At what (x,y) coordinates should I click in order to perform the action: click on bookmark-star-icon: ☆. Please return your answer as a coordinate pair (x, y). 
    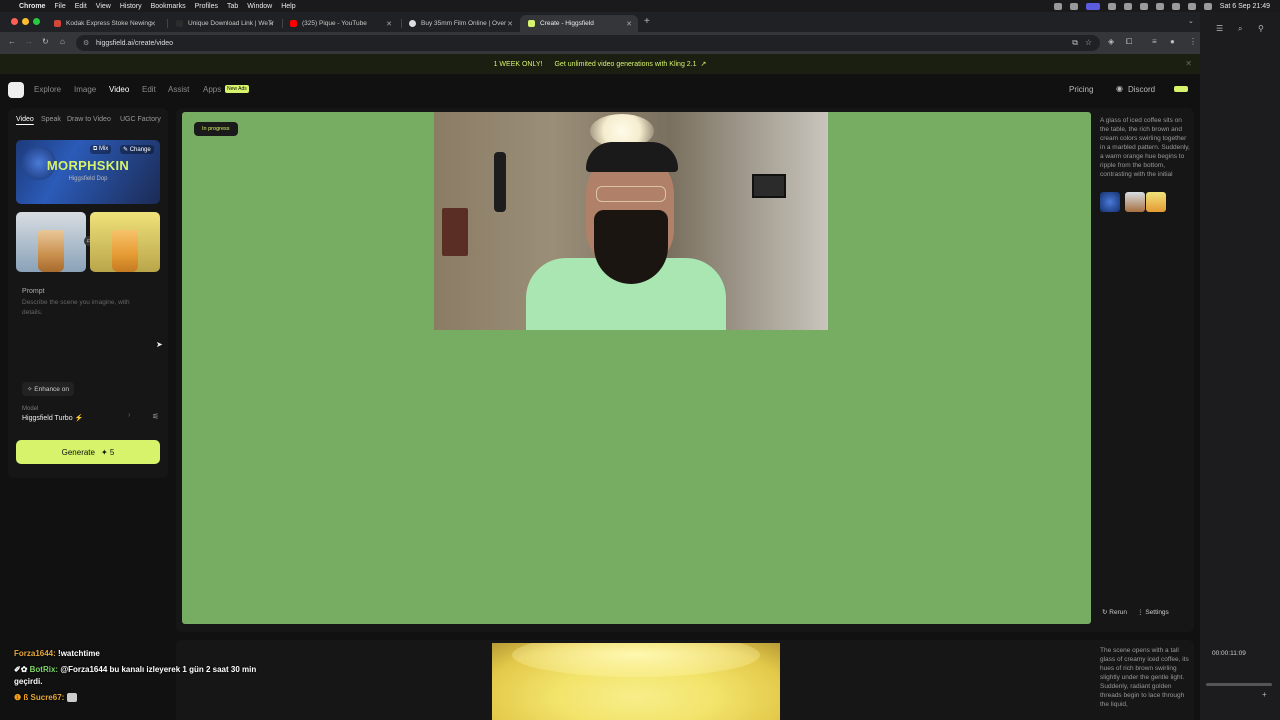
    Looking at the image, I should click on (1088, 42).